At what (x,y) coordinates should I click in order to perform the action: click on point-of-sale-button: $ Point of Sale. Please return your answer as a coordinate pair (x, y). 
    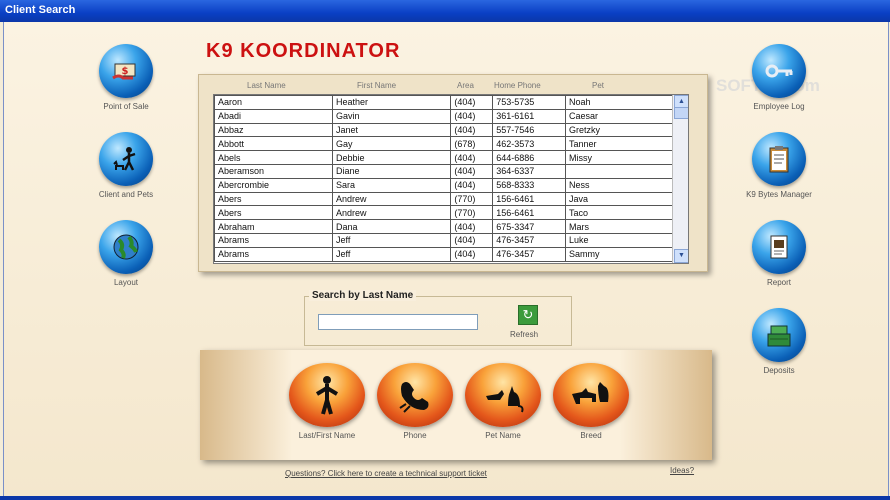
    Looking at the image, I should click on (126, 77).